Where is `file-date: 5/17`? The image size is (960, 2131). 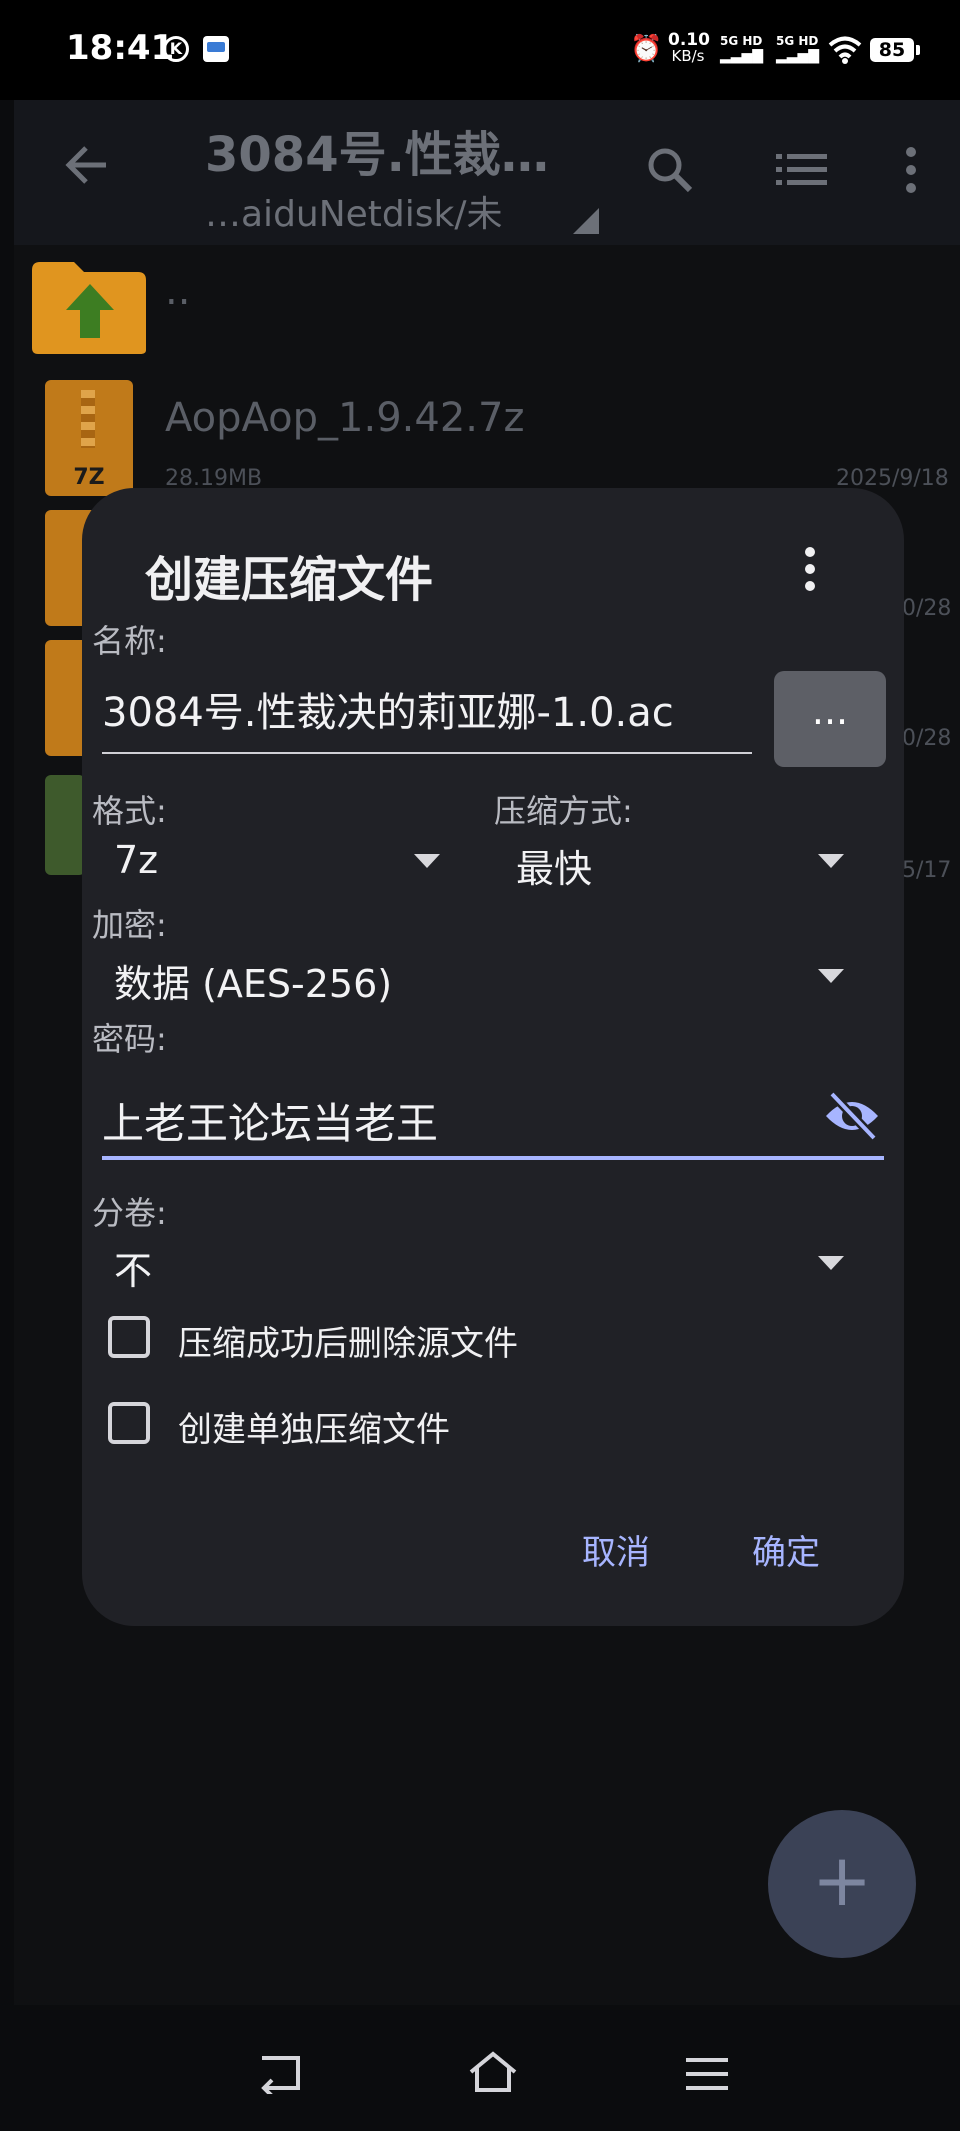
file-date: 5/17 is located at coordinates (927, 870).